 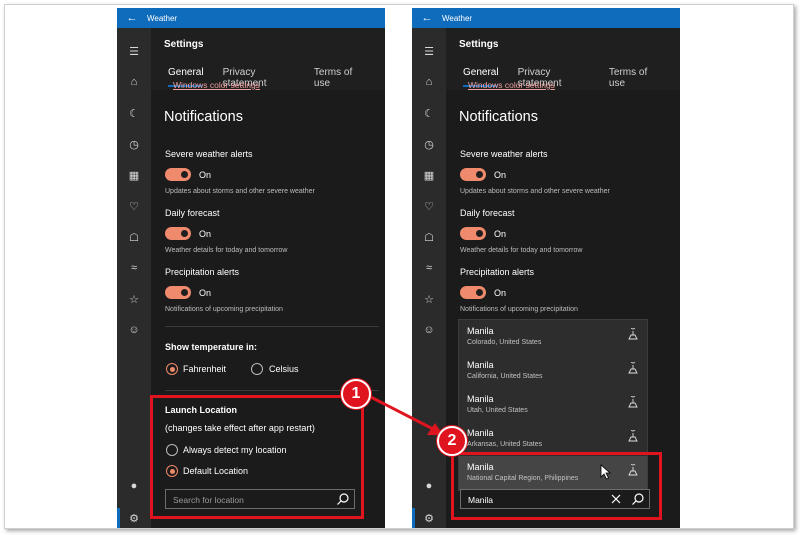 What do you see at coordinates (553, 337) in the screenshot?
I see `suggestion-item: Manila Colorado, United States` at bounding box center [553, 337].